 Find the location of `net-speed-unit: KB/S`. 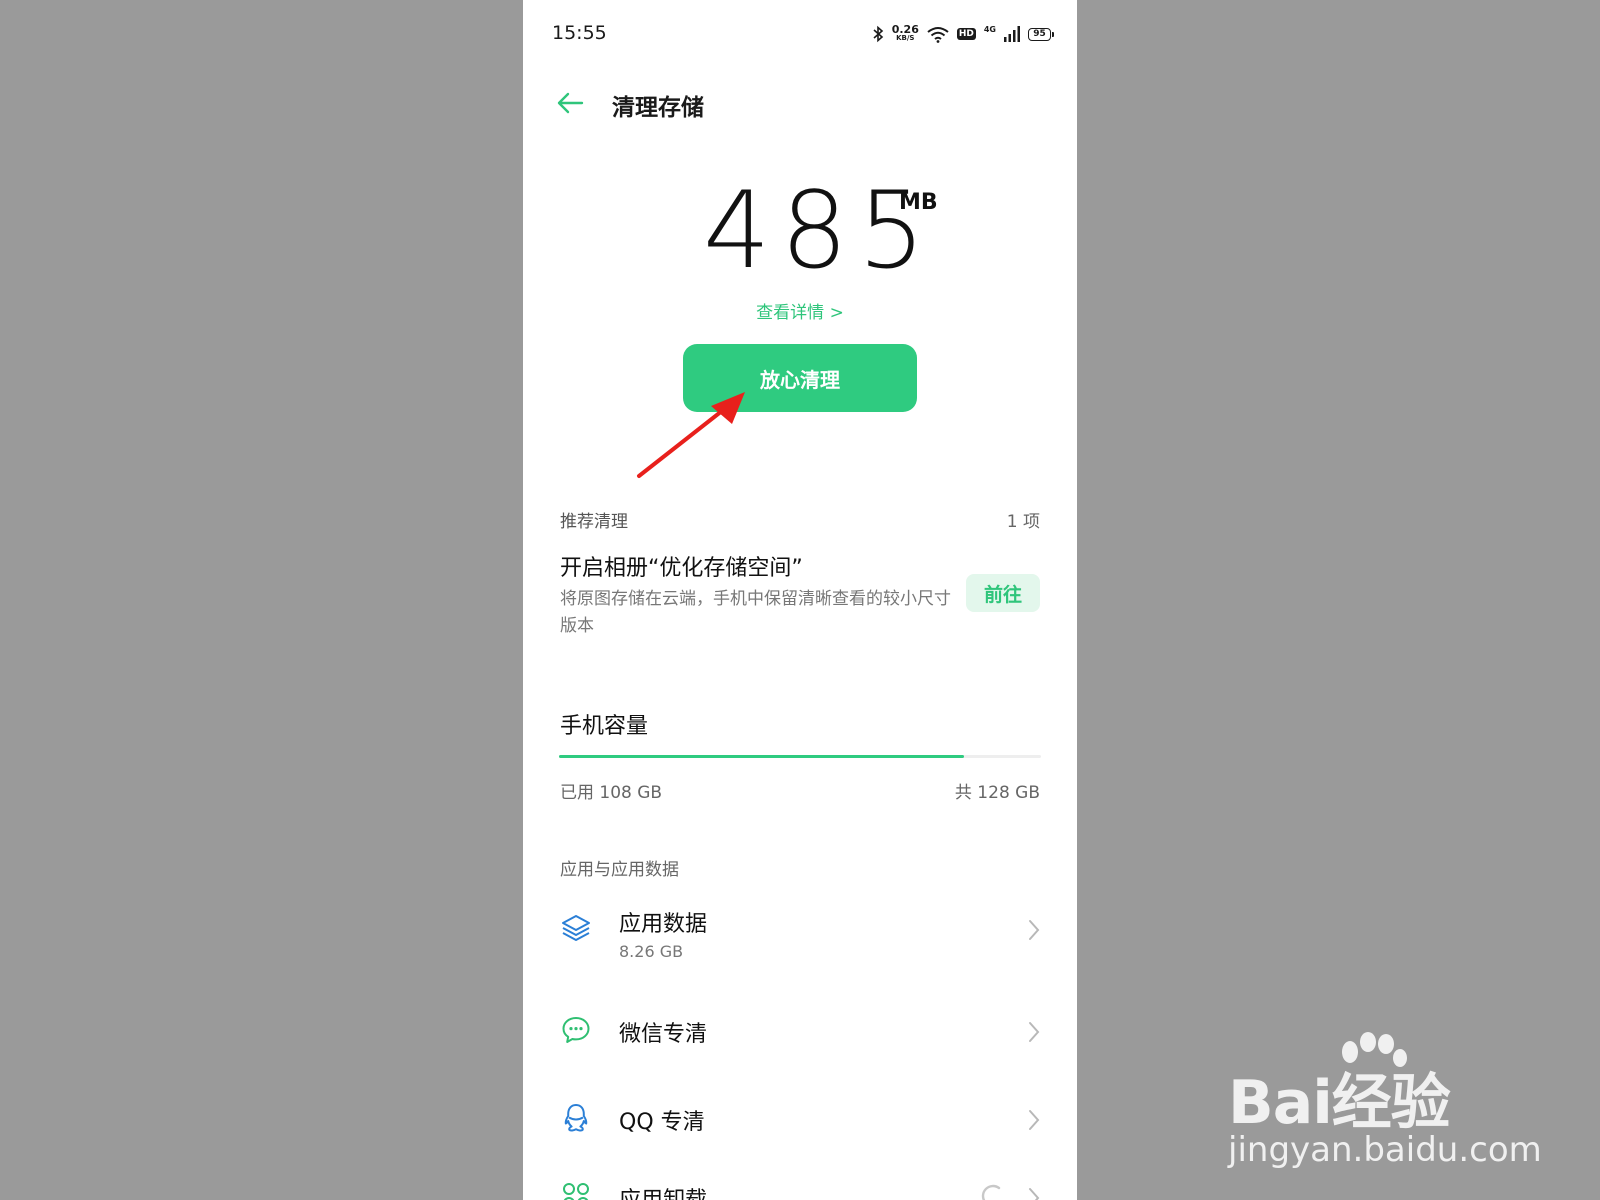

net-speed-unit: KB/S is located at coordinates (905, 38).